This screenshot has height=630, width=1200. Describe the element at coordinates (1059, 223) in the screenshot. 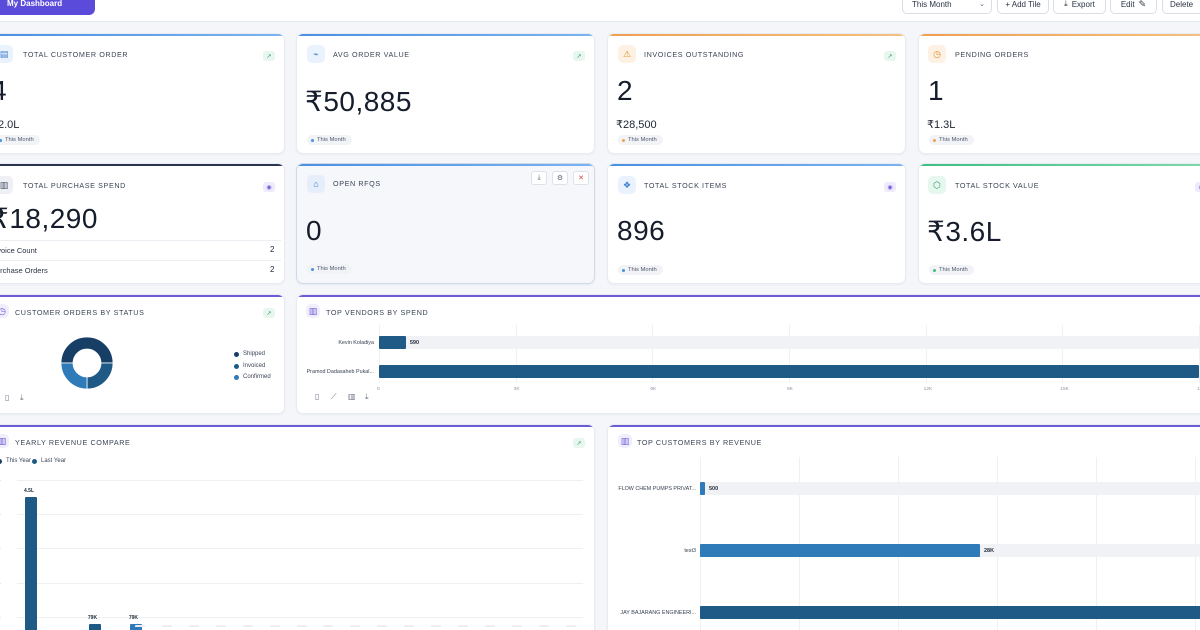

I see `tile-total-stock-value: ⬡ TOTAL STOCK VALUE ◉ ₹3.6L This Month` at that location.